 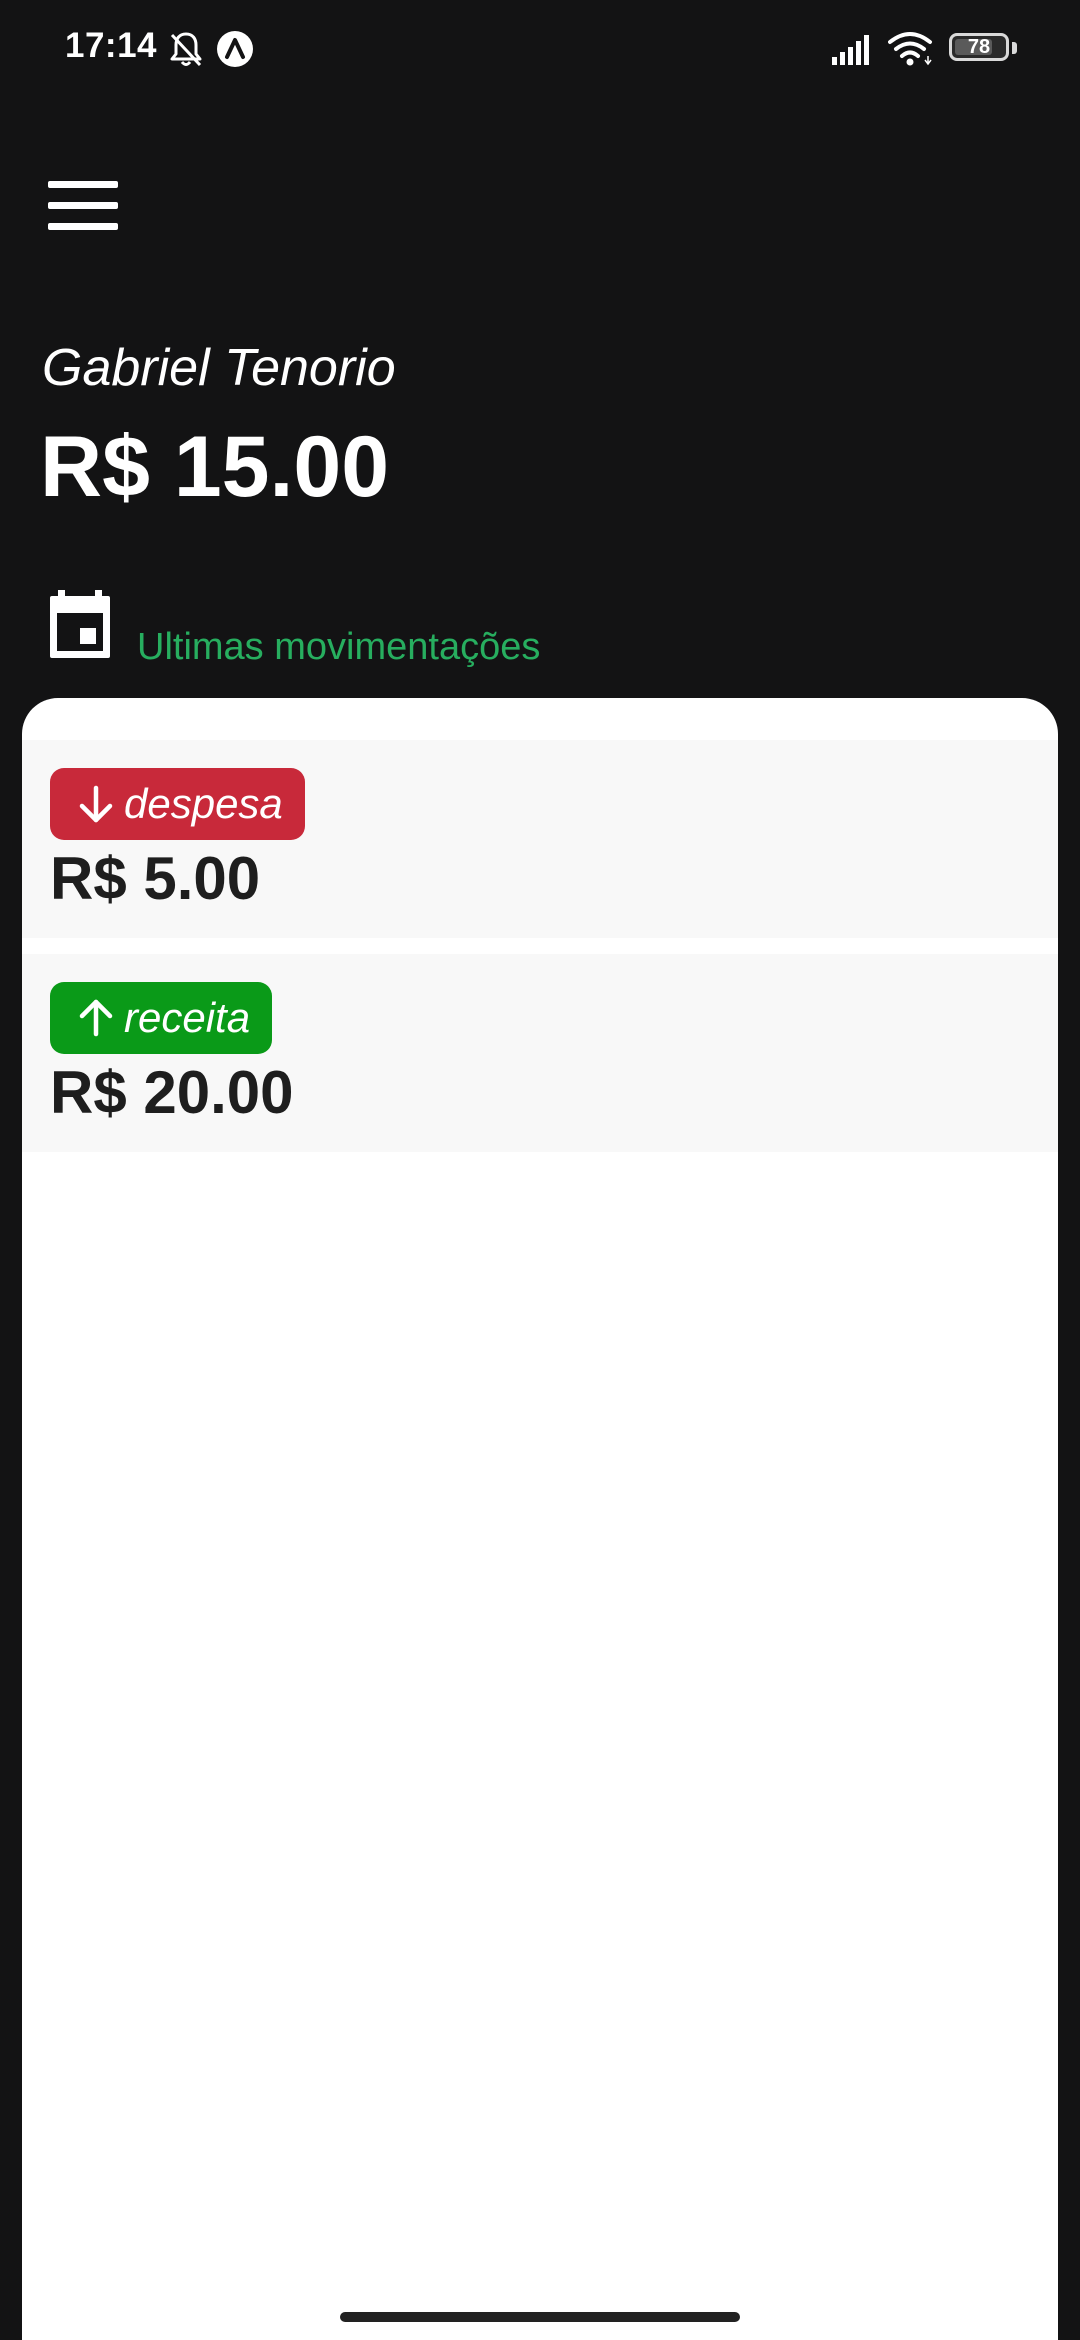 I want to click on home-indicator, so click(x=540, y=2317).